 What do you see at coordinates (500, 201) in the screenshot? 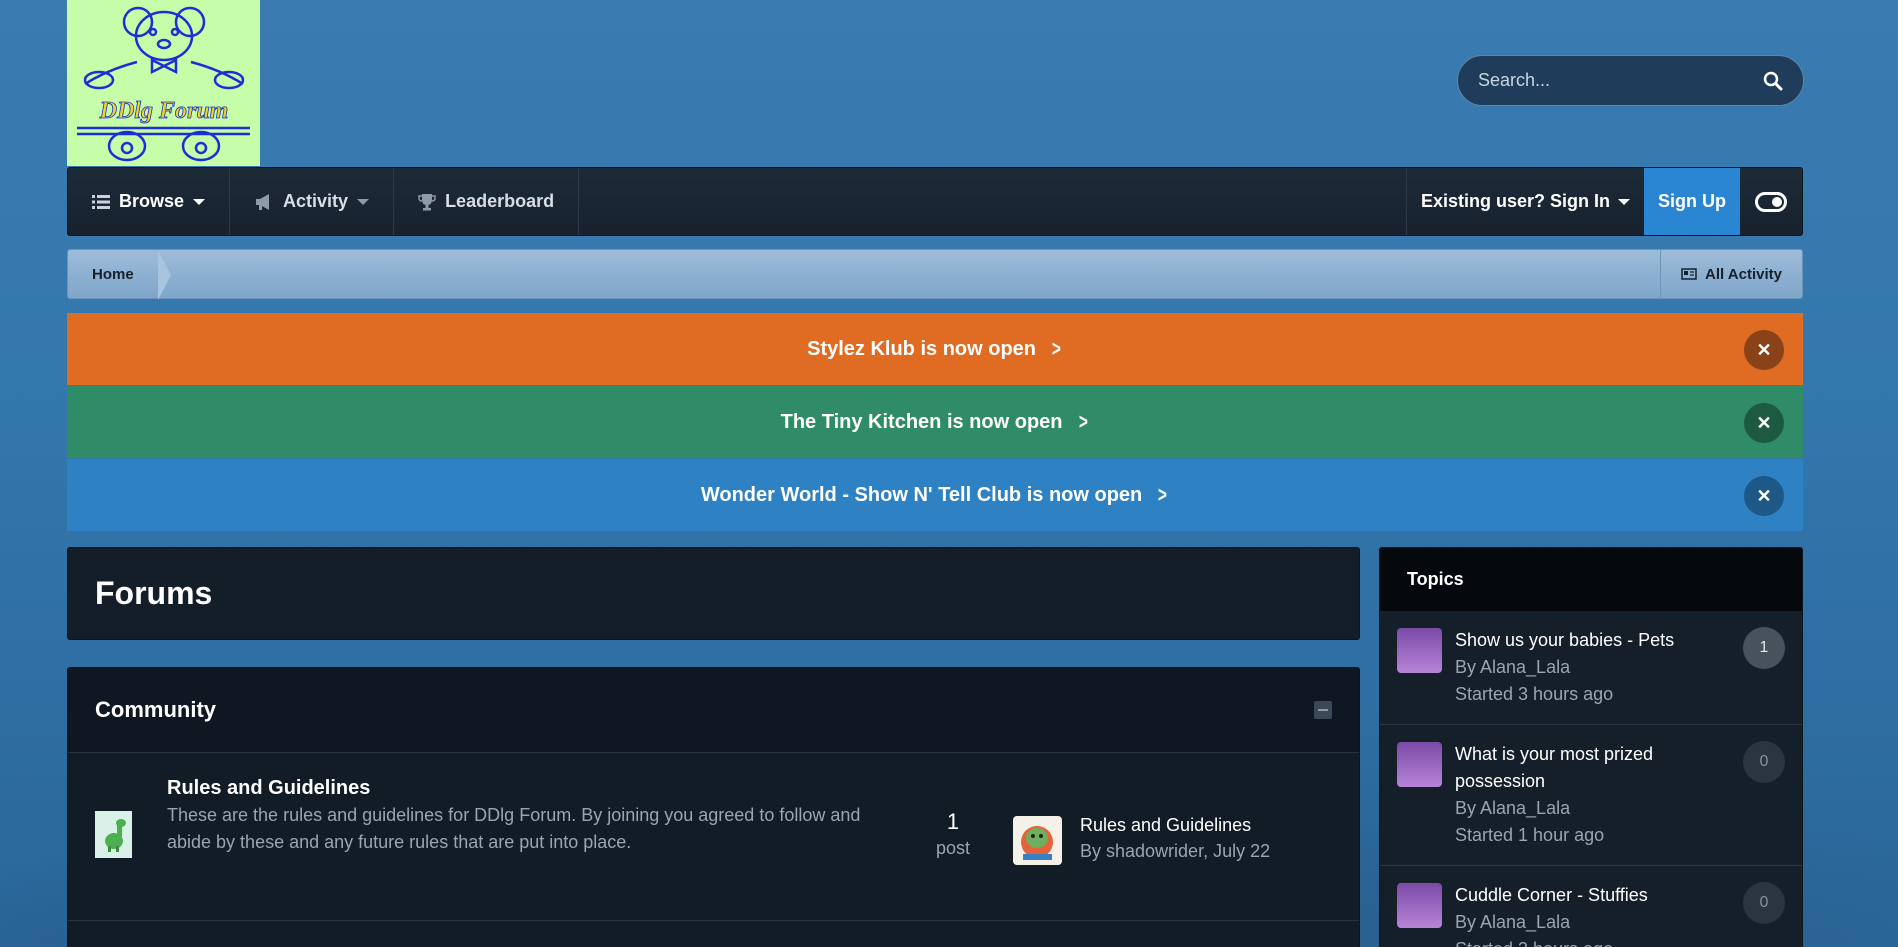
I see `nav-leaderboard-label: Leaderboard` at bounding box center [500, 201].